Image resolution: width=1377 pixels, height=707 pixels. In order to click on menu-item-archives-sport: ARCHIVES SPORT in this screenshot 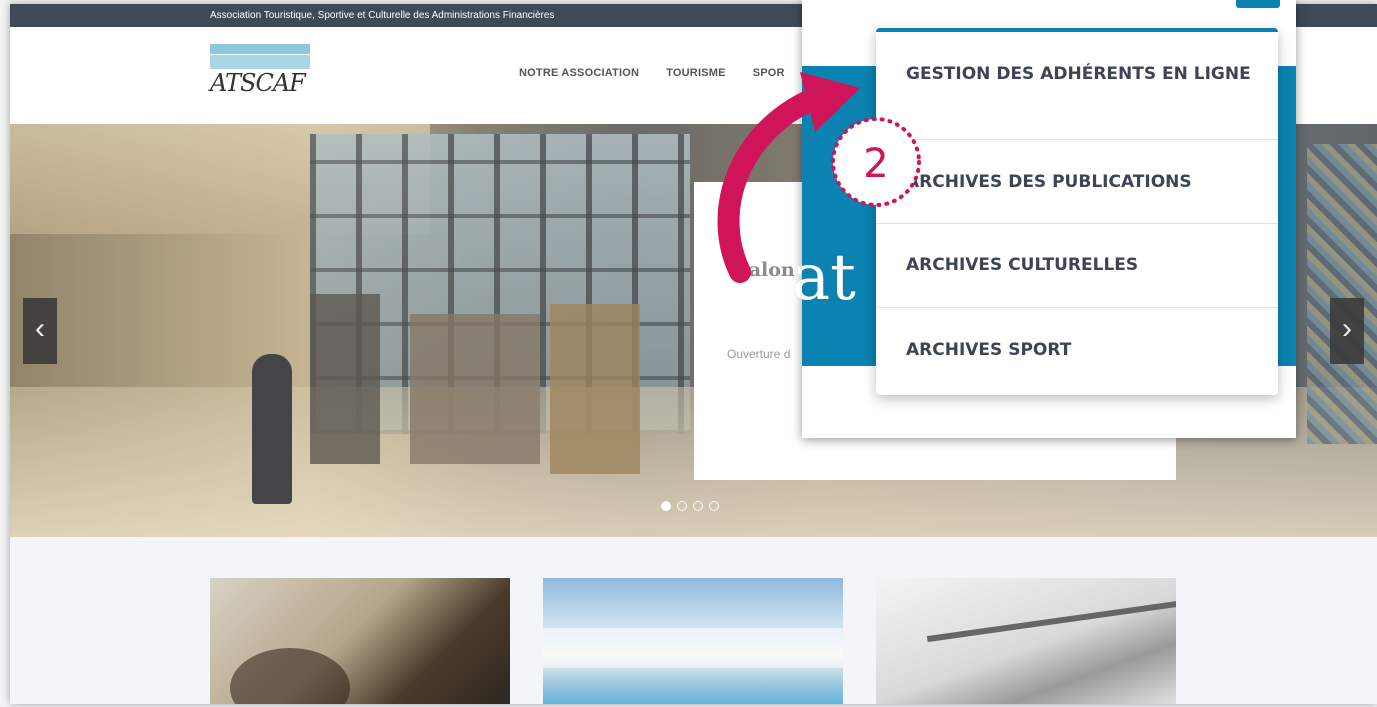, I will do `click(1077, 350)`.